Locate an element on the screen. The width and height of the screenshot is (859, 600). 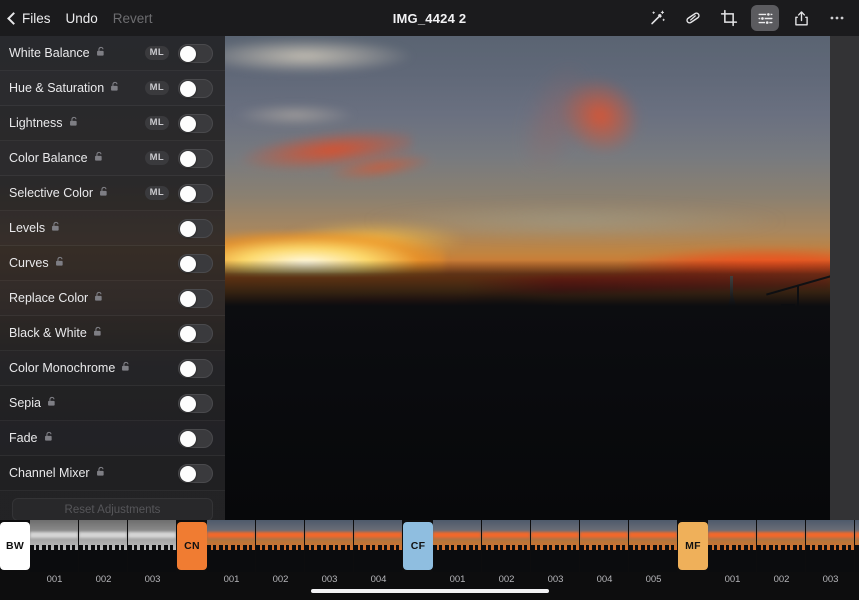
magic-wand-icon is located at coordinates (657, 18).